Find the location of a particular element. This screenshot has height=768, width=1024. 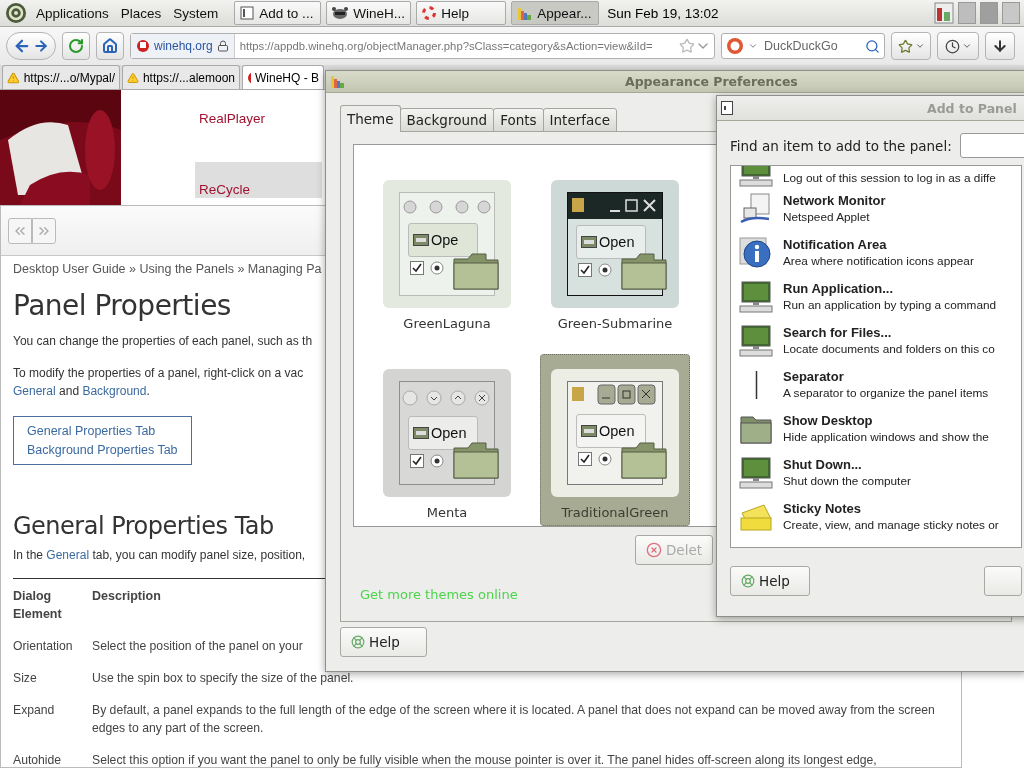

tray-icon is located at coordinates (944, 13).